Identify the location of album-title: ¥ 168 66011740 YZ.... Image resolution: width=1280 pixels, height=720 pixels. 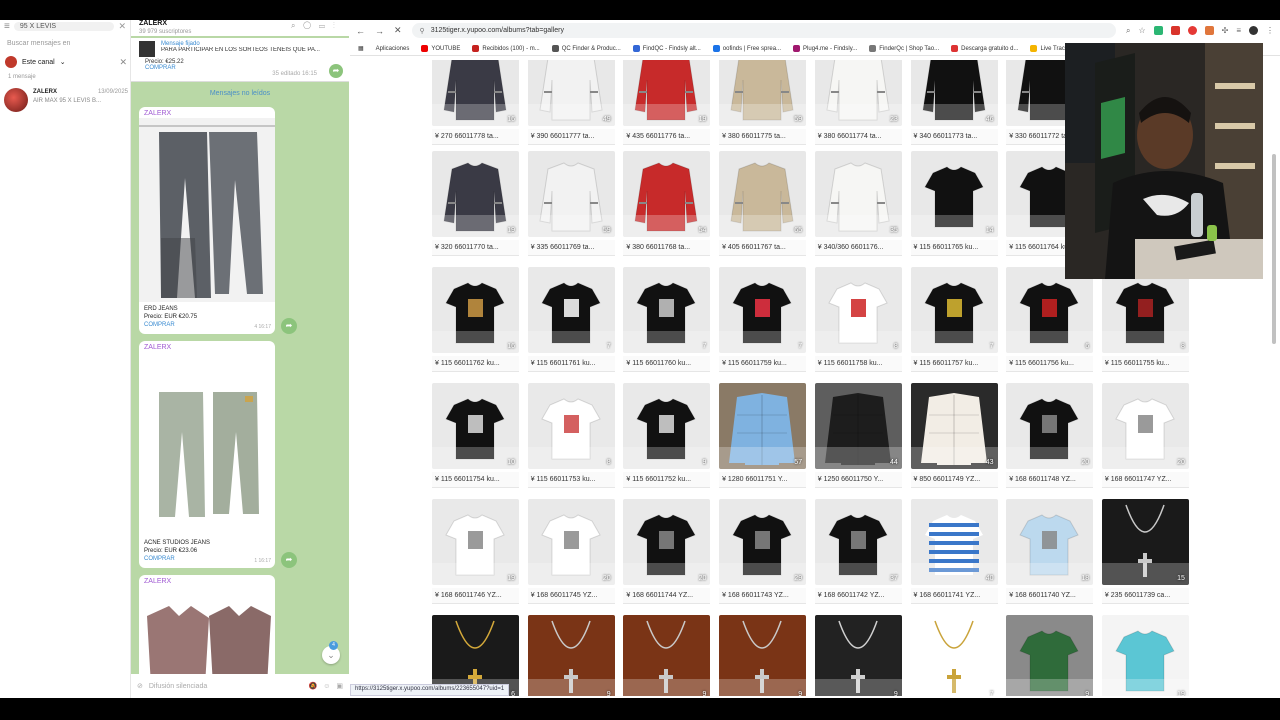
(1050, 596).